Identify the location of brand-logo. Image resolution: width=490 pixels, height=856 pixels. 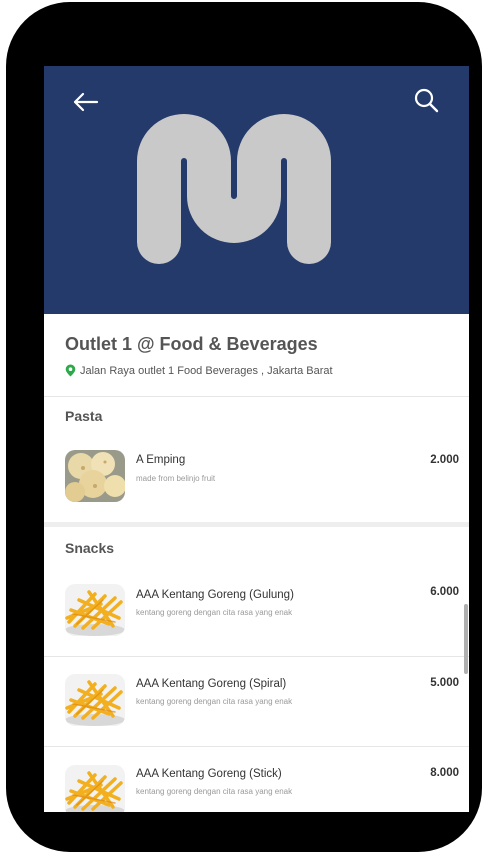
(234, 189).